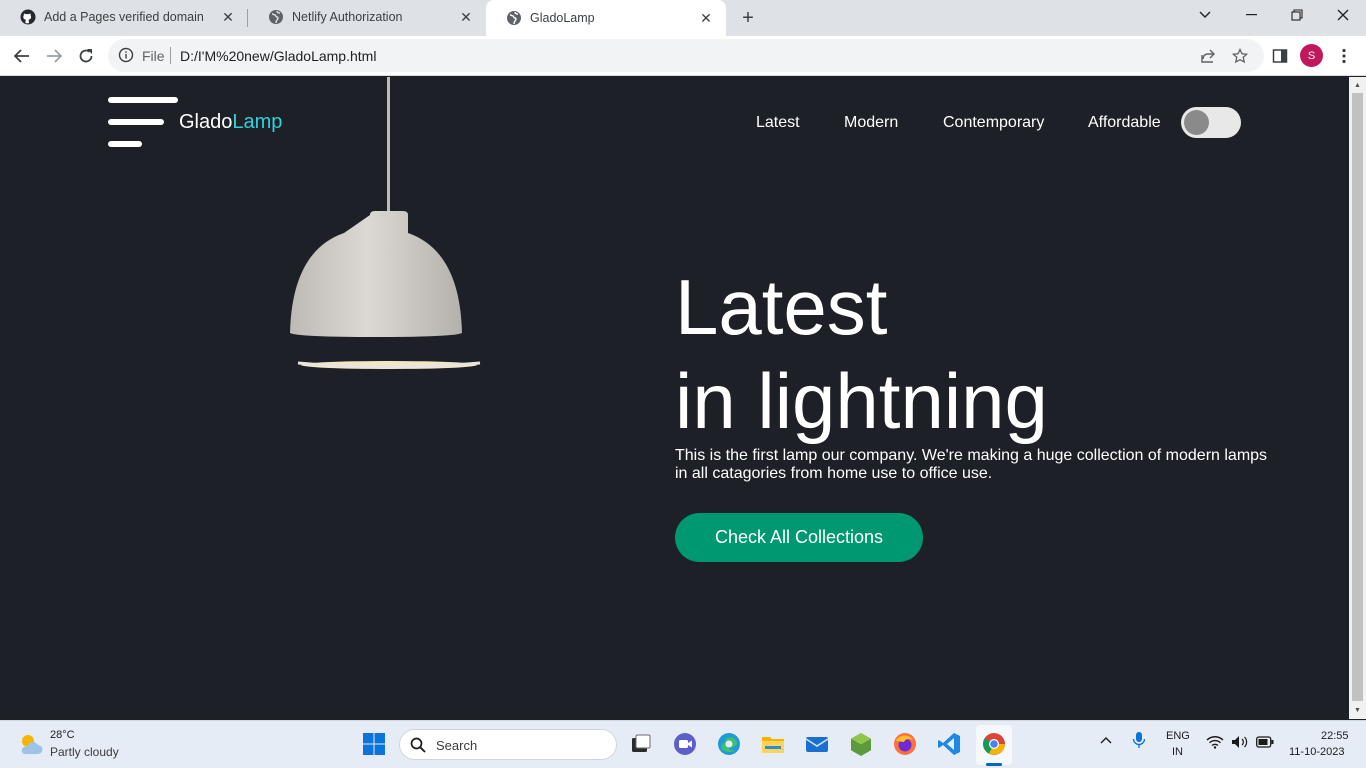 The width and height of the screenshot is (1366, 768). Describe the element at coordinates (1357, 710) in the screenshot. I see `scroll-down-arrow-icon: ▼` at that location.